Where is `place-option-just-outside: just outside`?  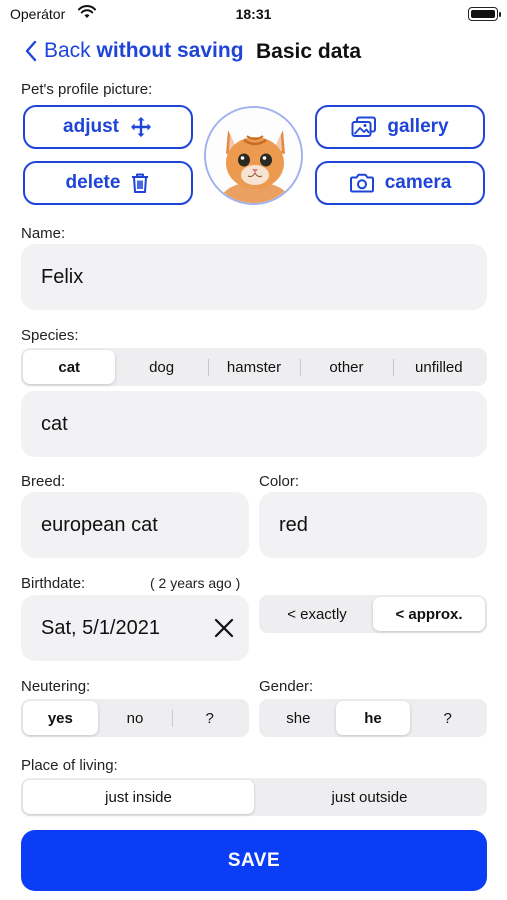
place-option-just-outside: just outside is located at coordinates (369, 797).